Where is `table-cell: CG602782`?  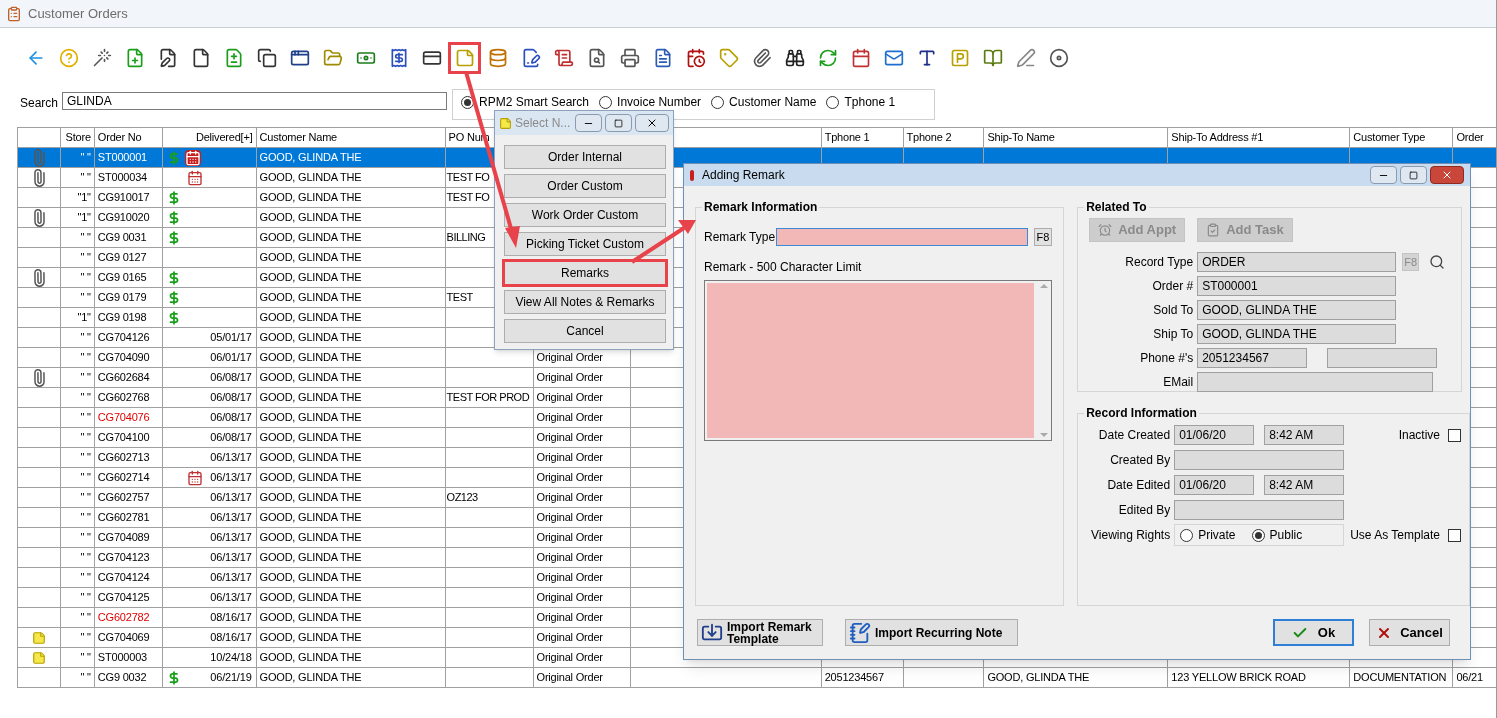
table-cell: CG602782 is located at coordinates (123, 617).